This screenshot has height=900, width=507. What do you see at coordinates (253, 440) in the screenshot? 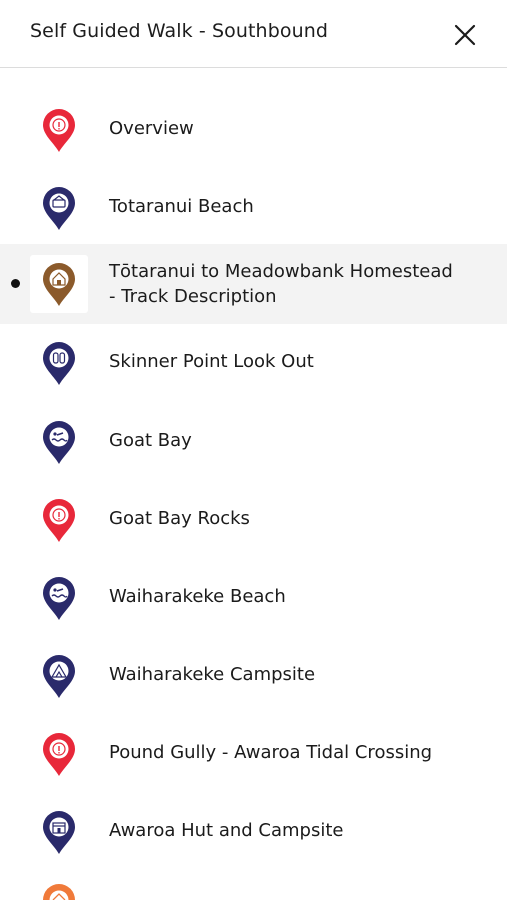
I see `list-item-goat-bay: Goat Bay` at bounding box center [253, 440].